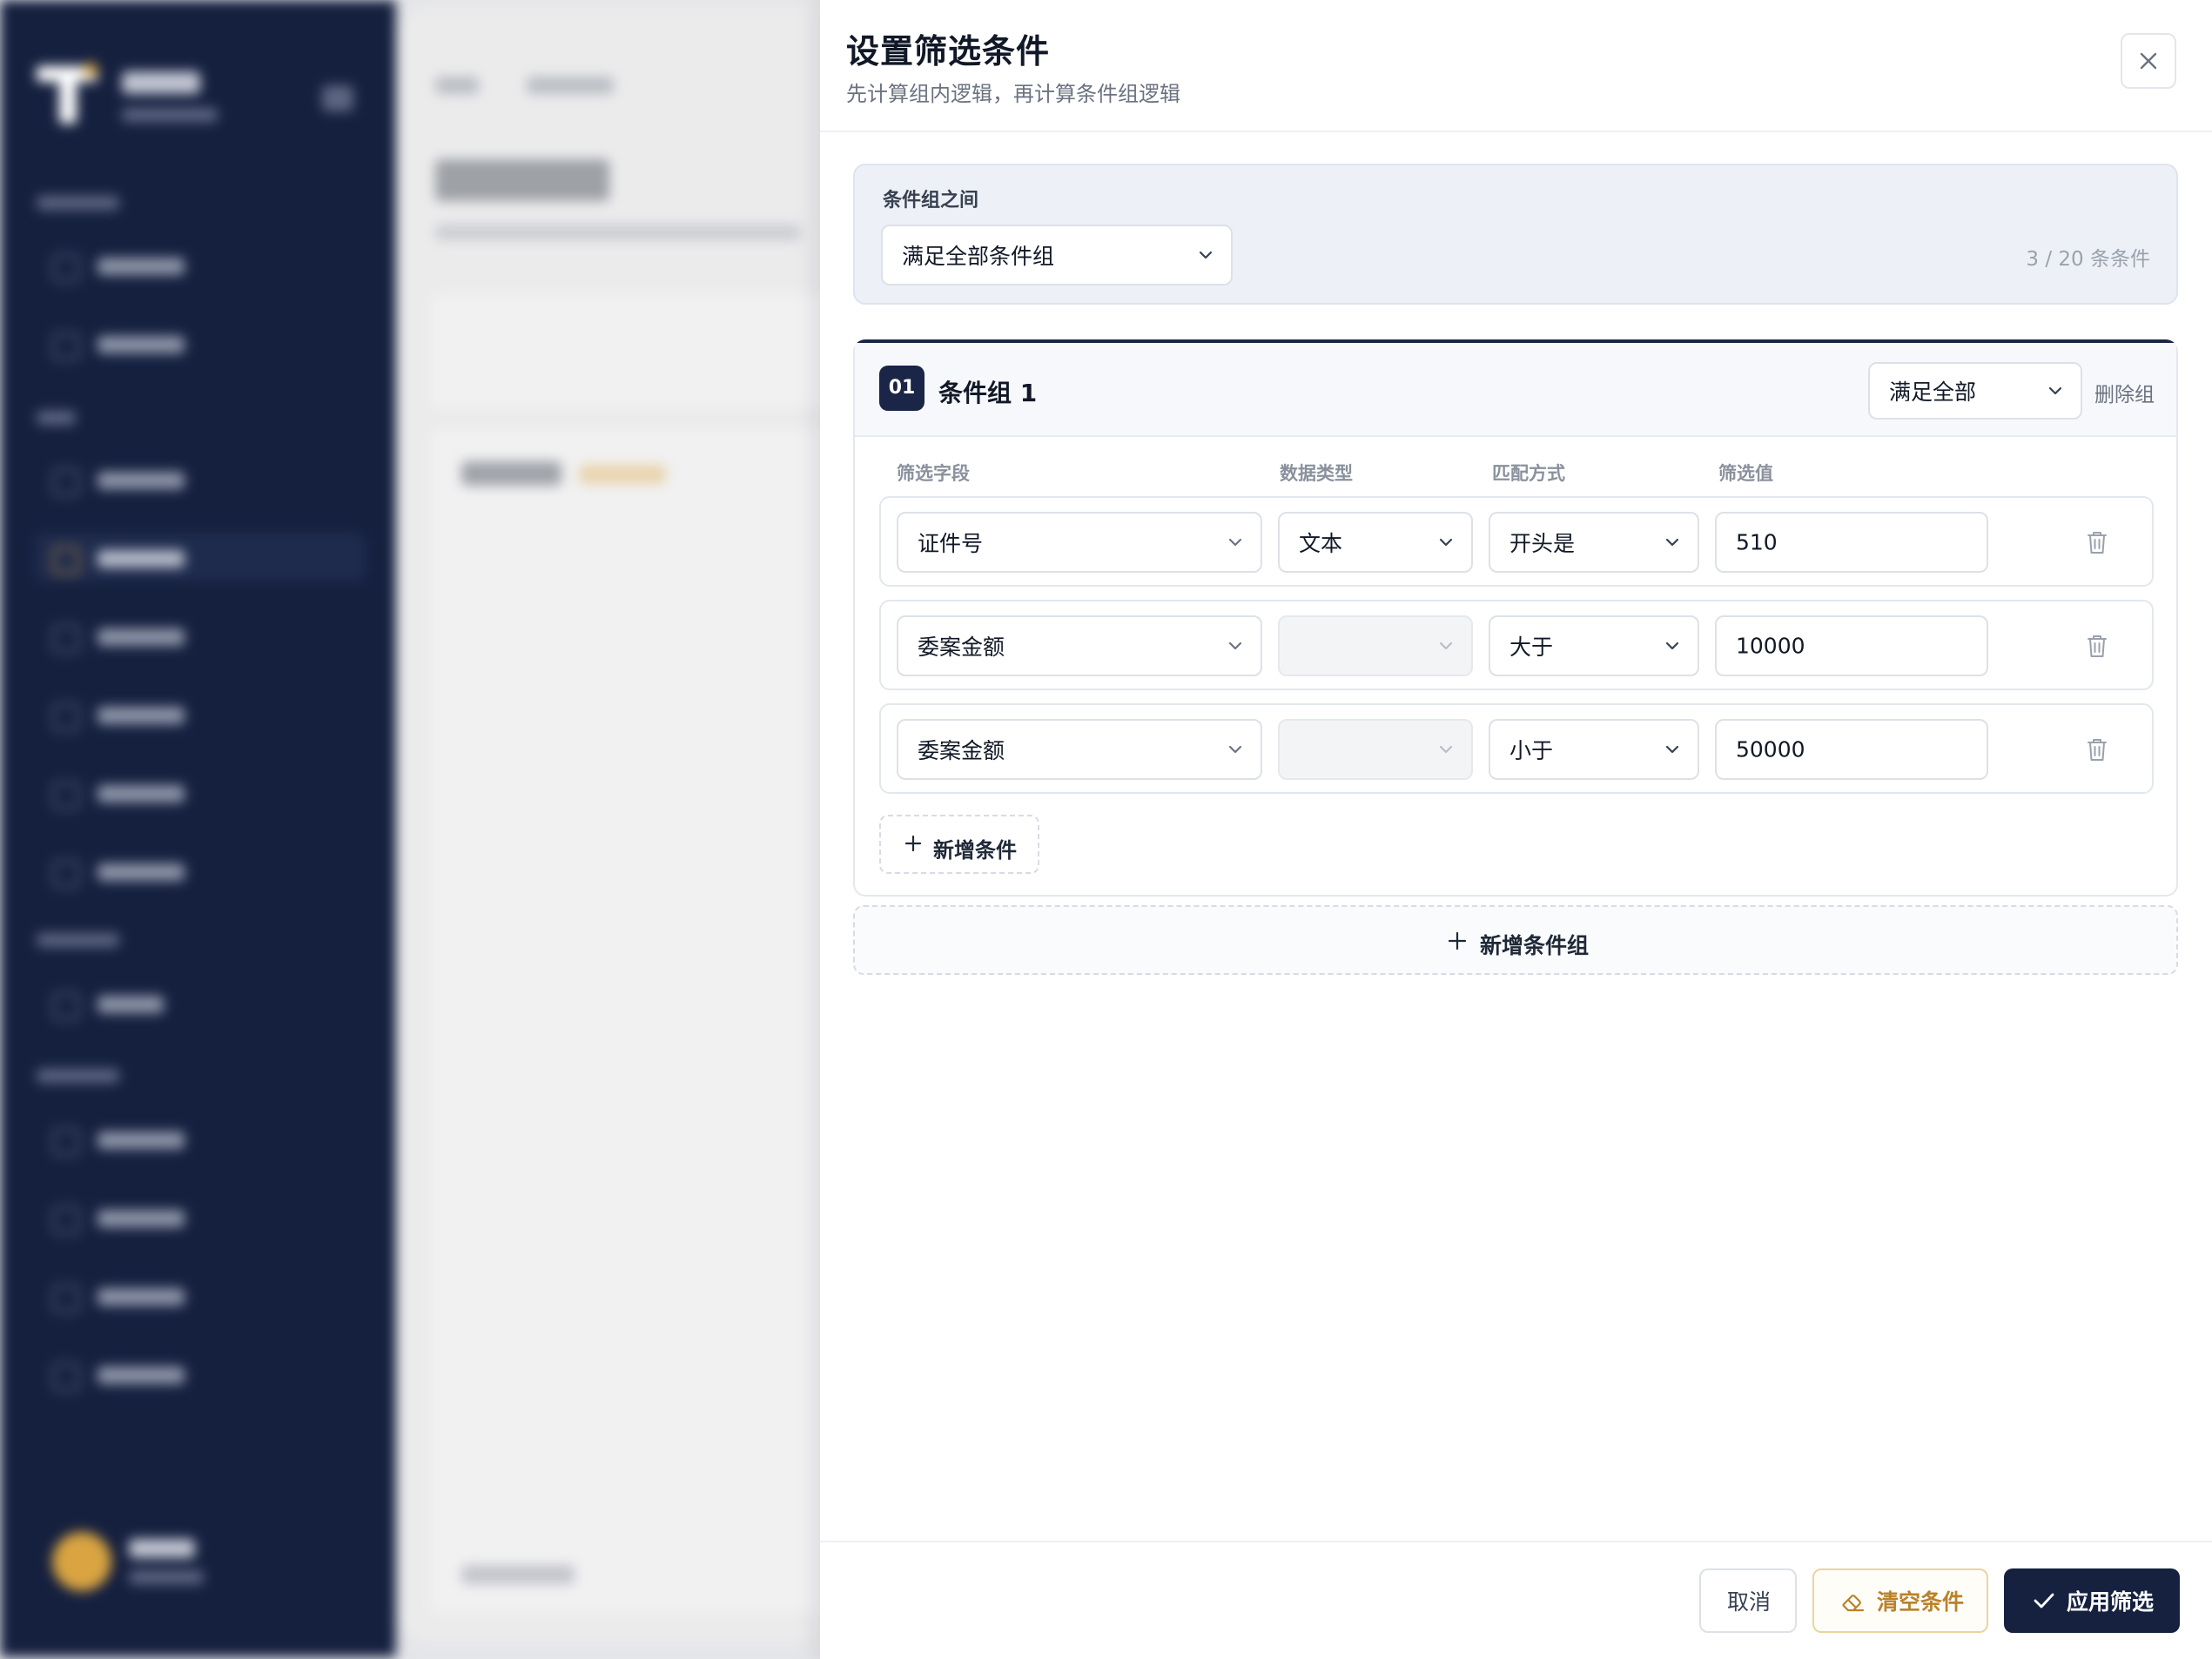 This screenshot has width=2212, height=1659. Describe the element at coordinates (2044, 1601) in the screenshot. I see `check-icon` at that location.